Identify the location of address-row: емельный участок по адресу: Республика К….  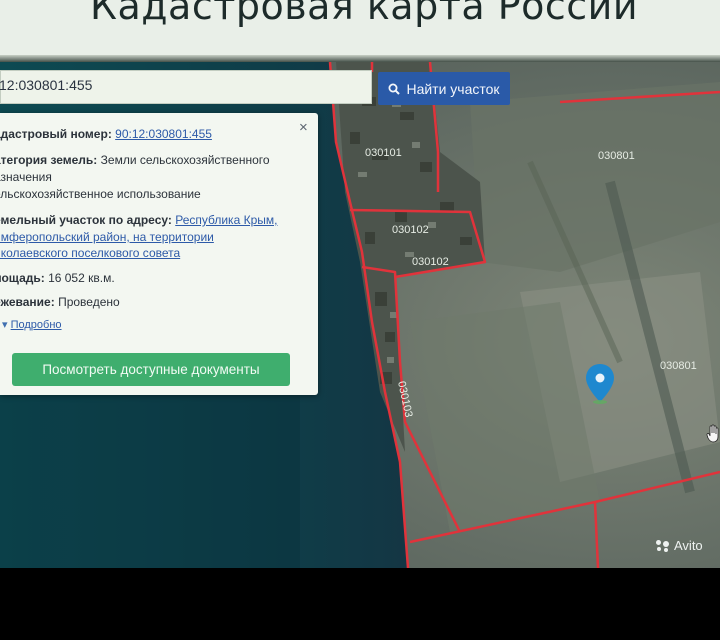
(138, 220).